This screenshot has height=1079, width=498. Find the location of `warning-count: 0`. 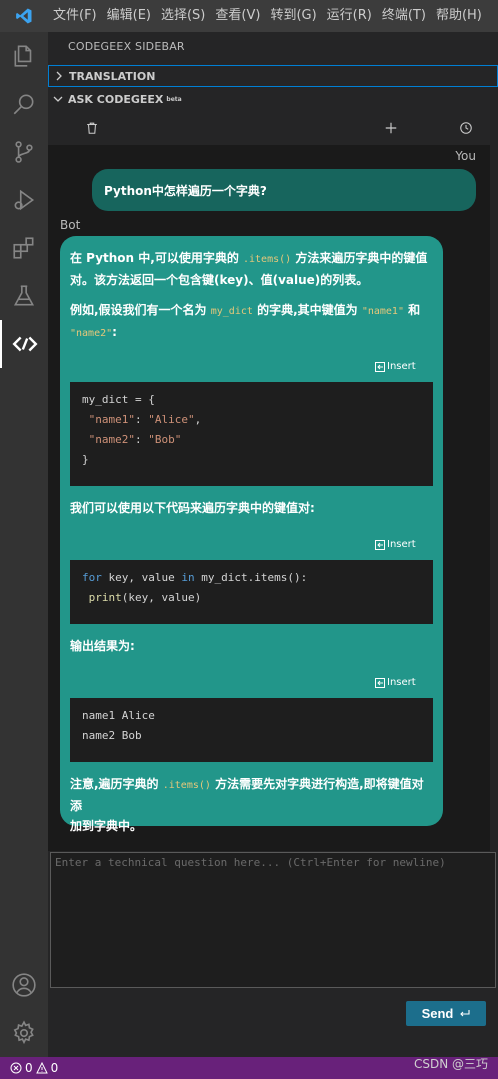

warning-count: 0 is located at coordinates (54, 1068).